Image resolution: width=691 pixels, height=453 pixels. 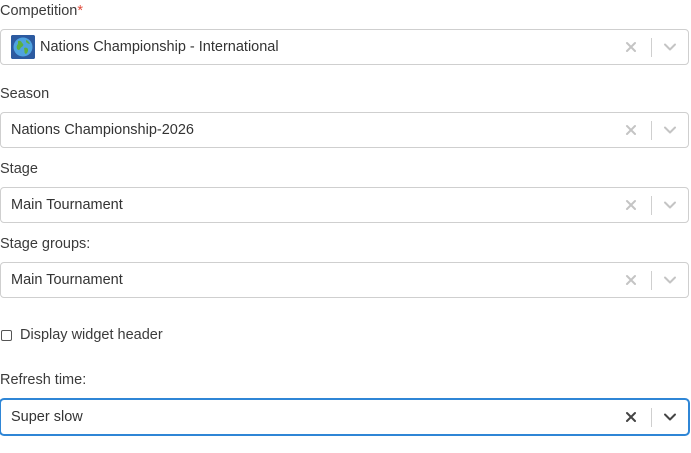 What do you see at coordinates (670, 205) in the screenshot?
I see `stage-chevron-down-icon` at bounding box center [670, 205].